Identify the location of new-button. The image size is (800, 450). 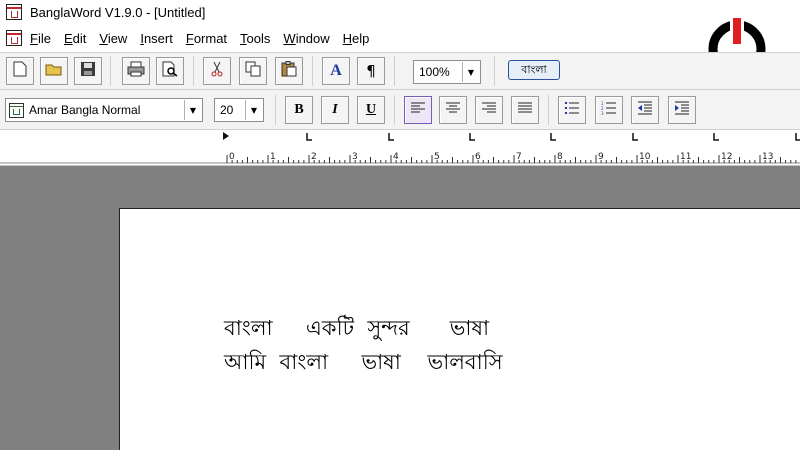
(20, 71).